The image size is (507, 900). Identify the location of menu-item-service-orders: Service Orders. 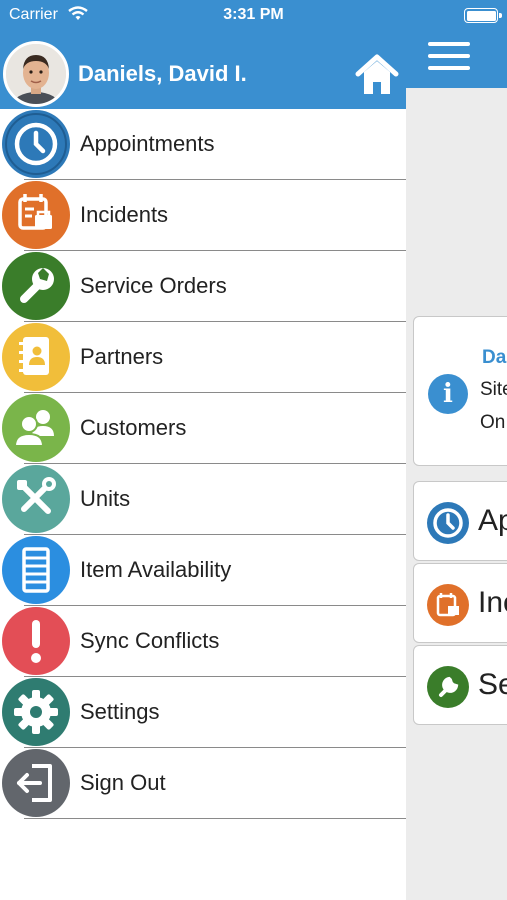
(203, 286).